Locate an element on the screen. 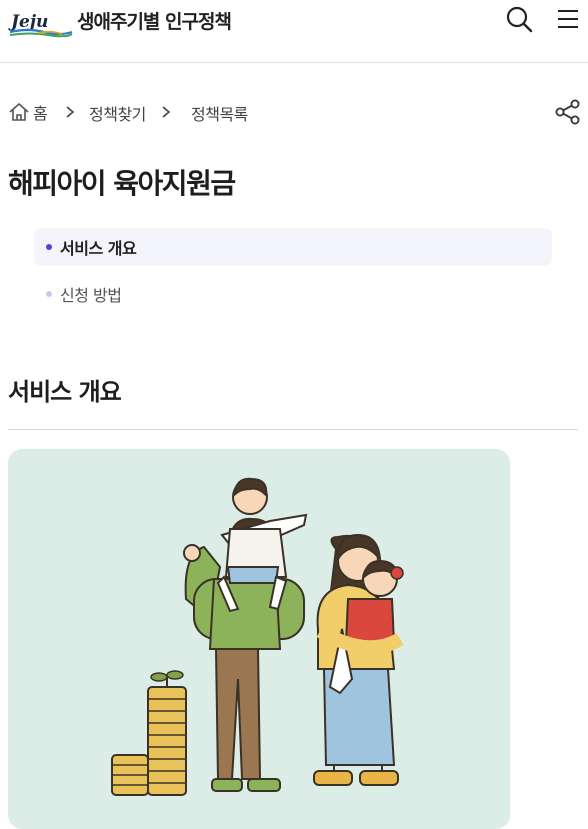  page-title: 해피아이 육아지원금 is located at coordinates (122, 183).